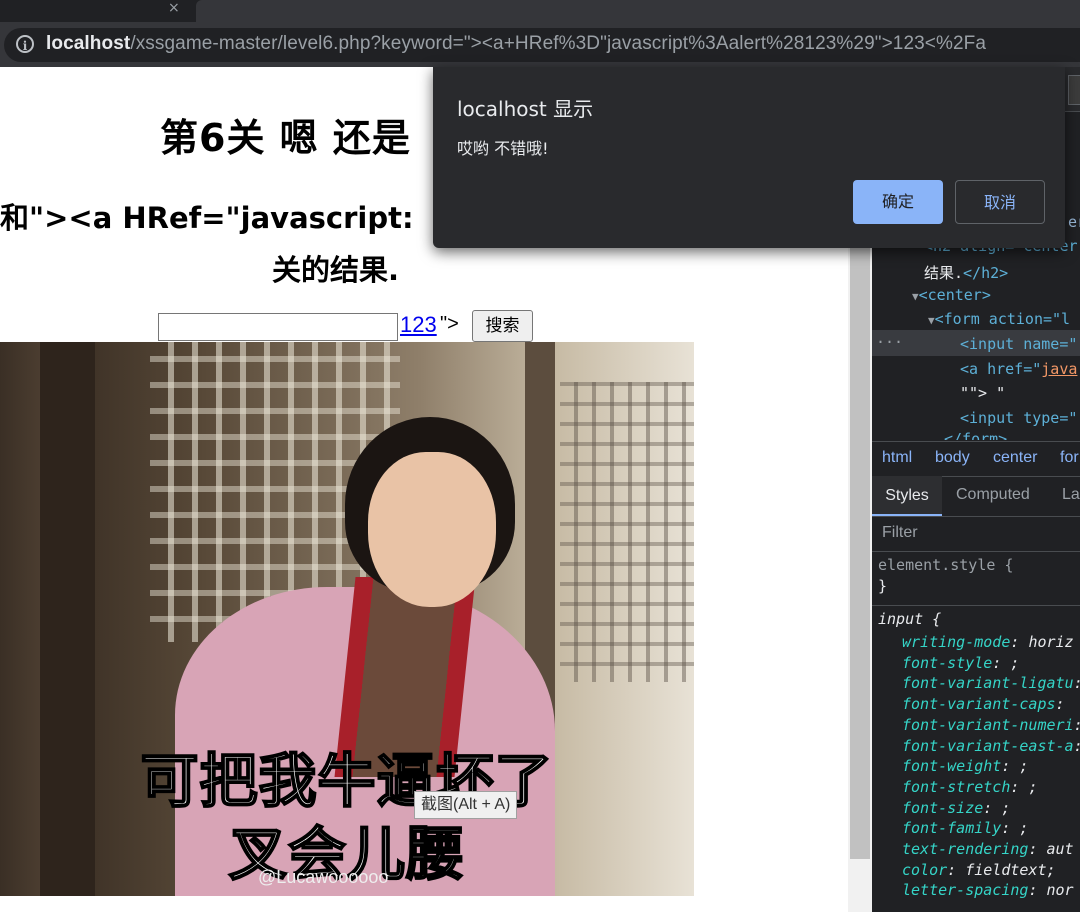 The image size is (1080, 912). Describe the element at coordinates (907, 496) in the screenshot. I see `tab-styles: Styles` at that location.